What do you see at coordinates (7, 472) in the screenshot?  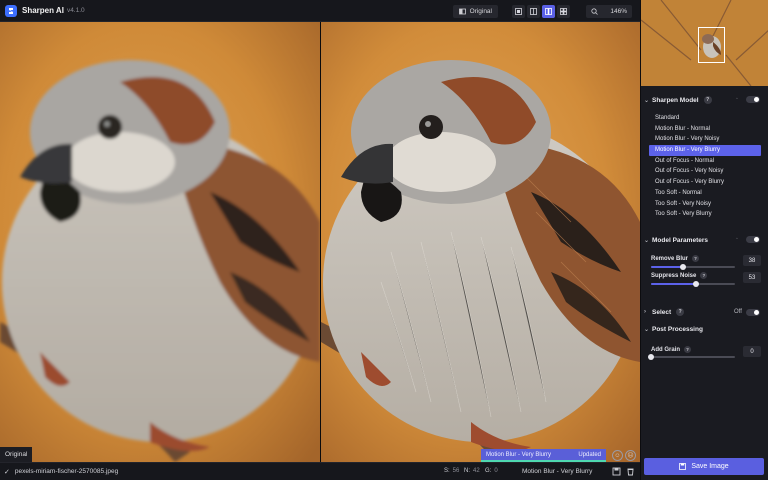 I see `checkmark-icon: ✓` at bounding box center [7, 472].